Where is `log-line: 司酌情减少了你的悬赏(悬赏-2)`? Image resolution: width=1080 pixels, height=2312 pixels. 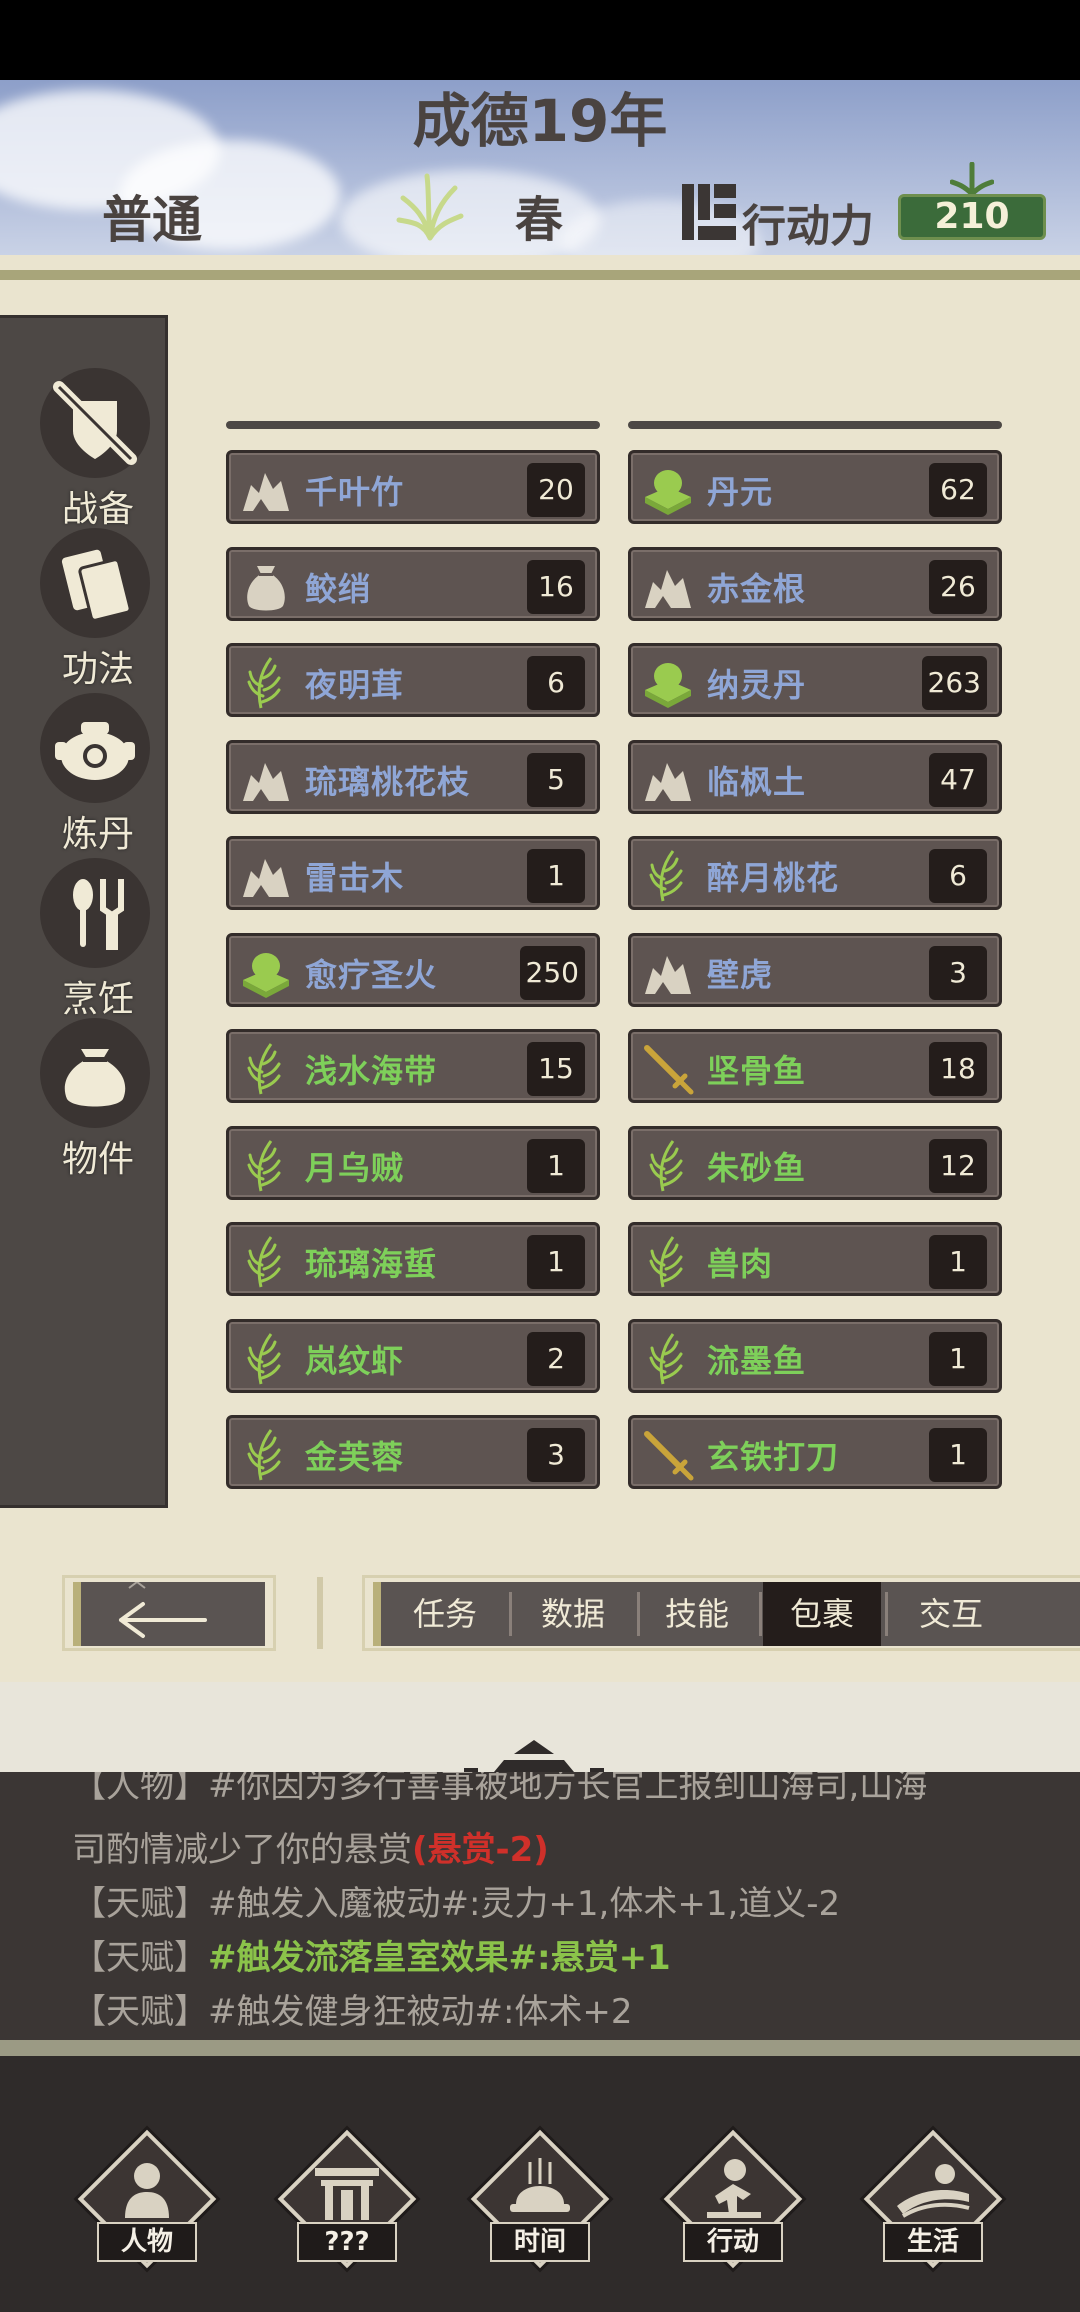 log-line: 司酌情减少了你的悬赏(悬赏-2) is located at coordinates (310, 1850).